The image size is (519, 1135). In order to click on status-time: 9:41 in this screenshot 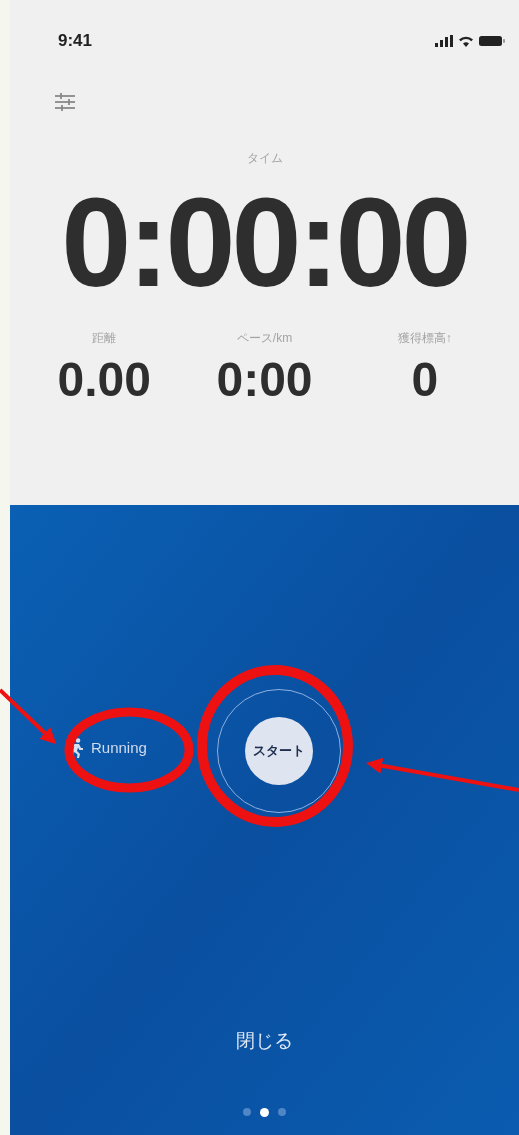, I will do `click(75, 41)`.